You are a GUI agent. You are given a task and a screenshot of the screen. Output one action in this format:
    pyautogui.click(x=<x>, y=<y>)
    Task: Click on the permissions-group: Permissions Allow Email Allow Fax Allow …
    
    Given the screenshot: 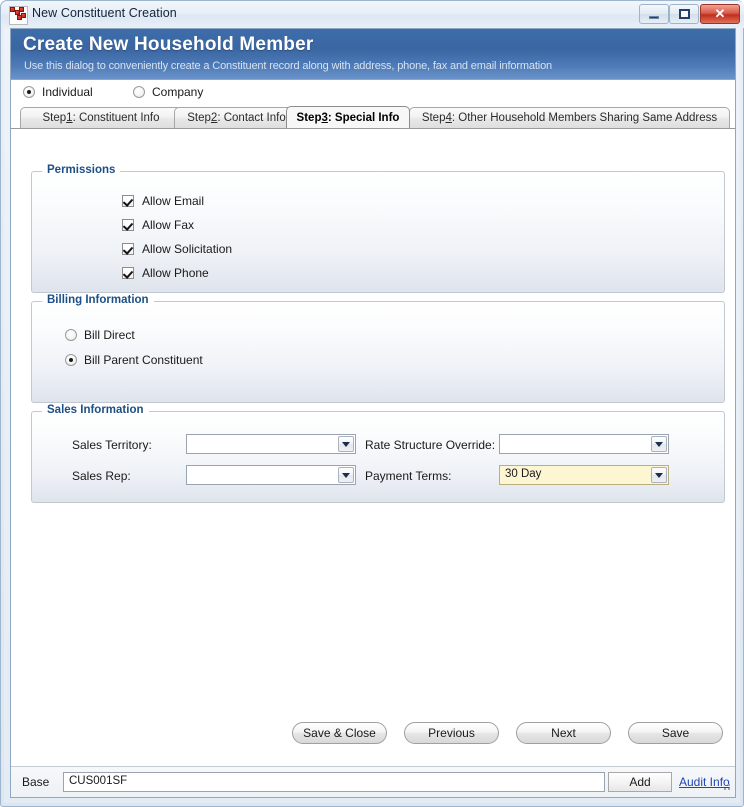 What is the action you would take?
    pyautogui.click(x=378, y=228)
    